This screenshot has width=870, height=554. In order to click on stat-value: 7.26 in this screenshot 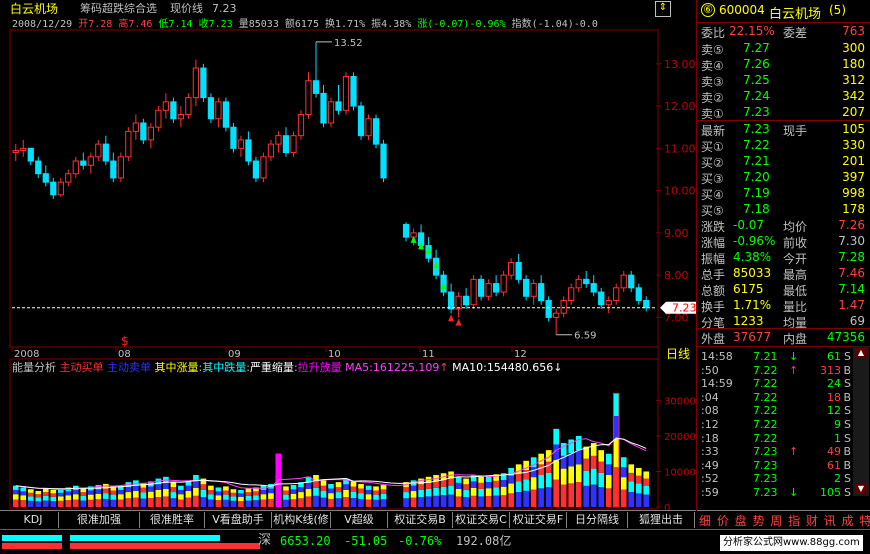, I will do `click(851, 225)`.